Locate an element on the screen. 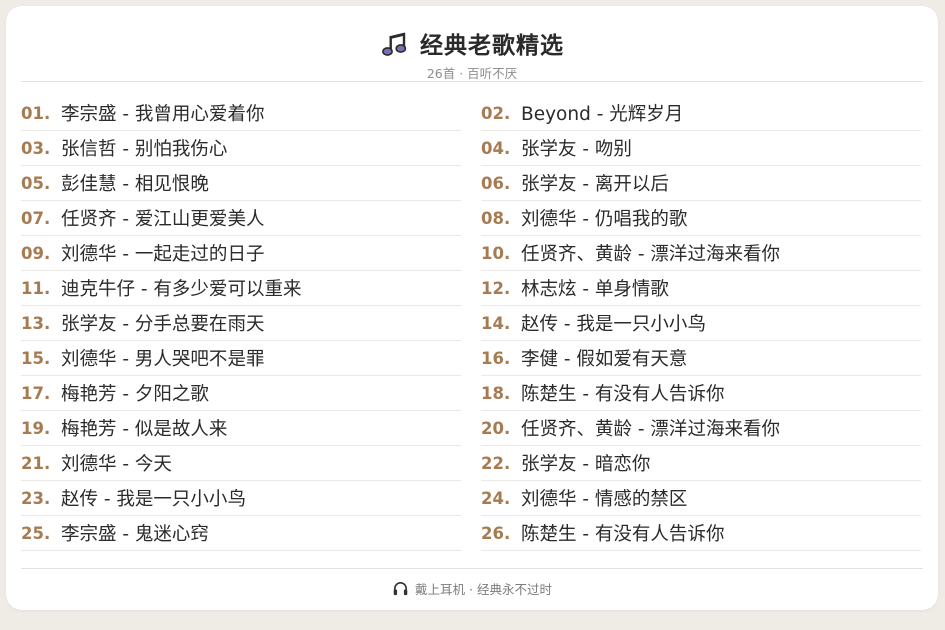  song-number: 17. is located at coordinates (36, 393).